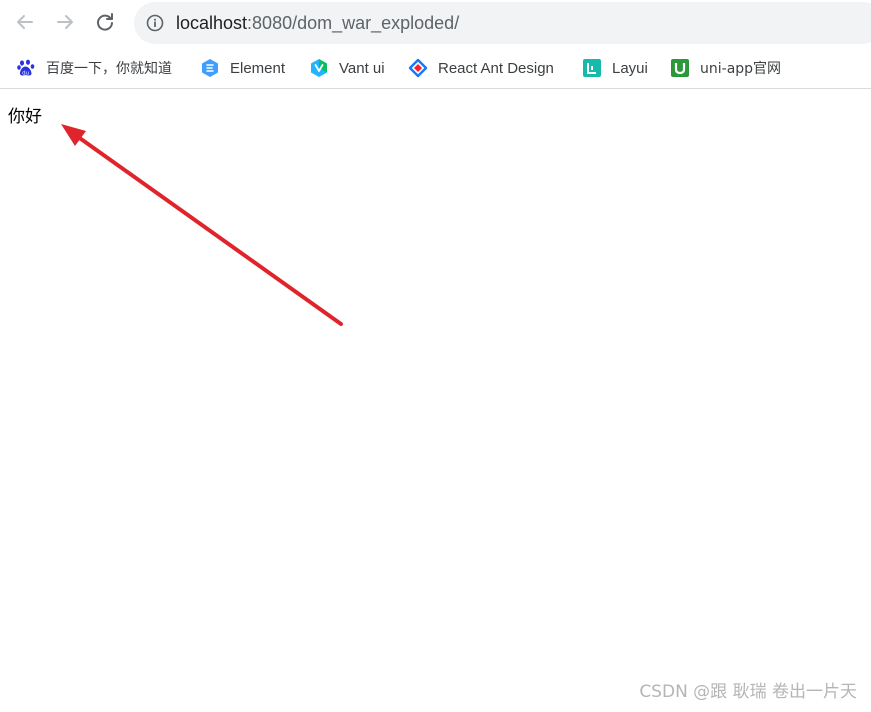 The height and width of the screenshot is (712, 871). I want to click on element-icon, so click(210, 68).